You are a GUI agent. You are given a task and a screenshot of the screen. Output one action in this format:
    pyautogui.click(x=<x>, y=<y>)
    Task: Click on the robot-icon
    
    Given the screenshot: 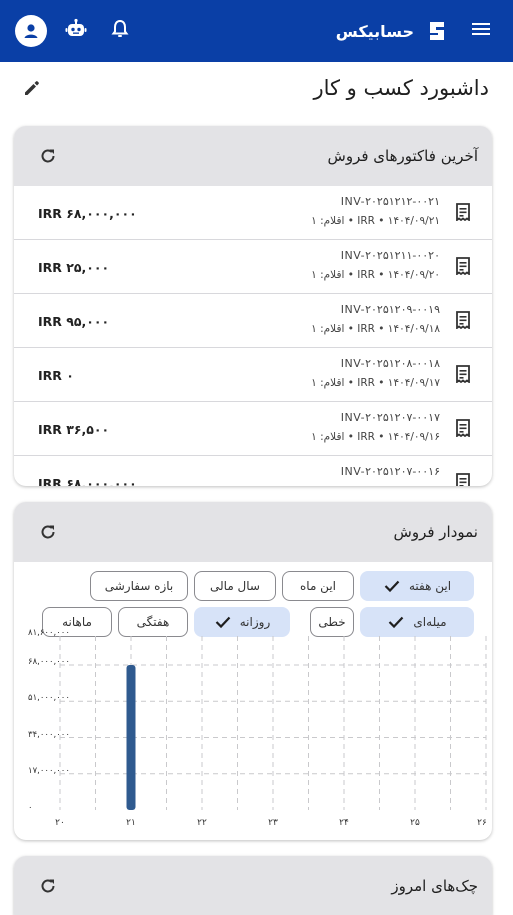 What is the action you would take?
    pyautogui.click(x=76, y=31)
    